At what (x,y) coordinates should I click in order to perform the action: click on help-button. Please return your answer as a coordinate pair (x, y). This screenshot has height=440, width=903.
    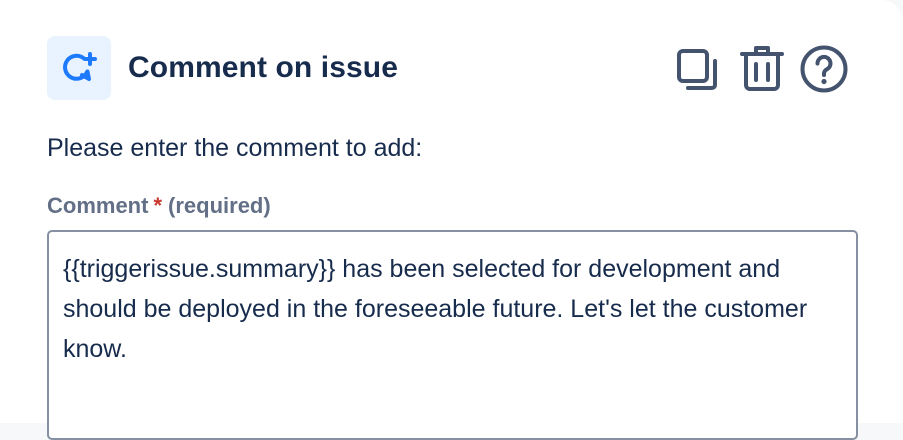
    Looking at the image, I should click on (824, 69).